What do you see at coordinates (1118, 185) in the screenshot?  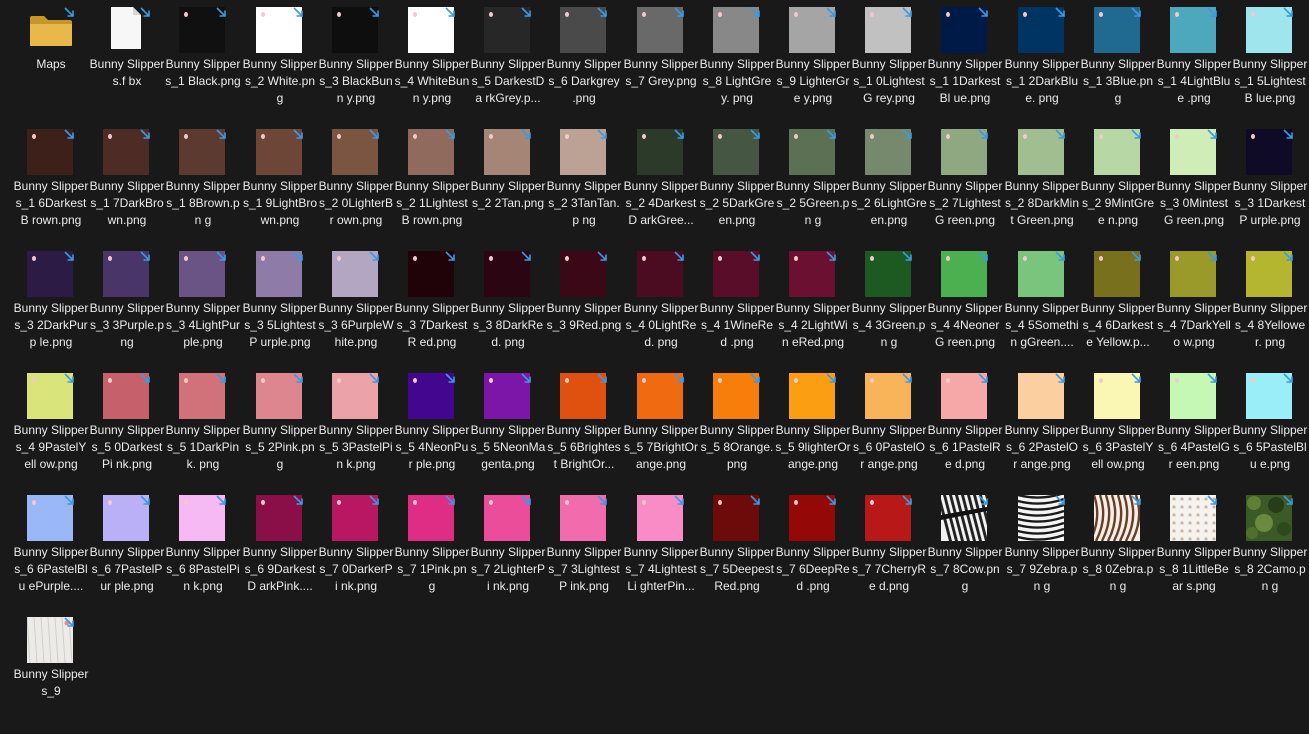 I see `file-item: Bunny Slippers_2 9MintGree n.png` at bounding box center [1118, 185].